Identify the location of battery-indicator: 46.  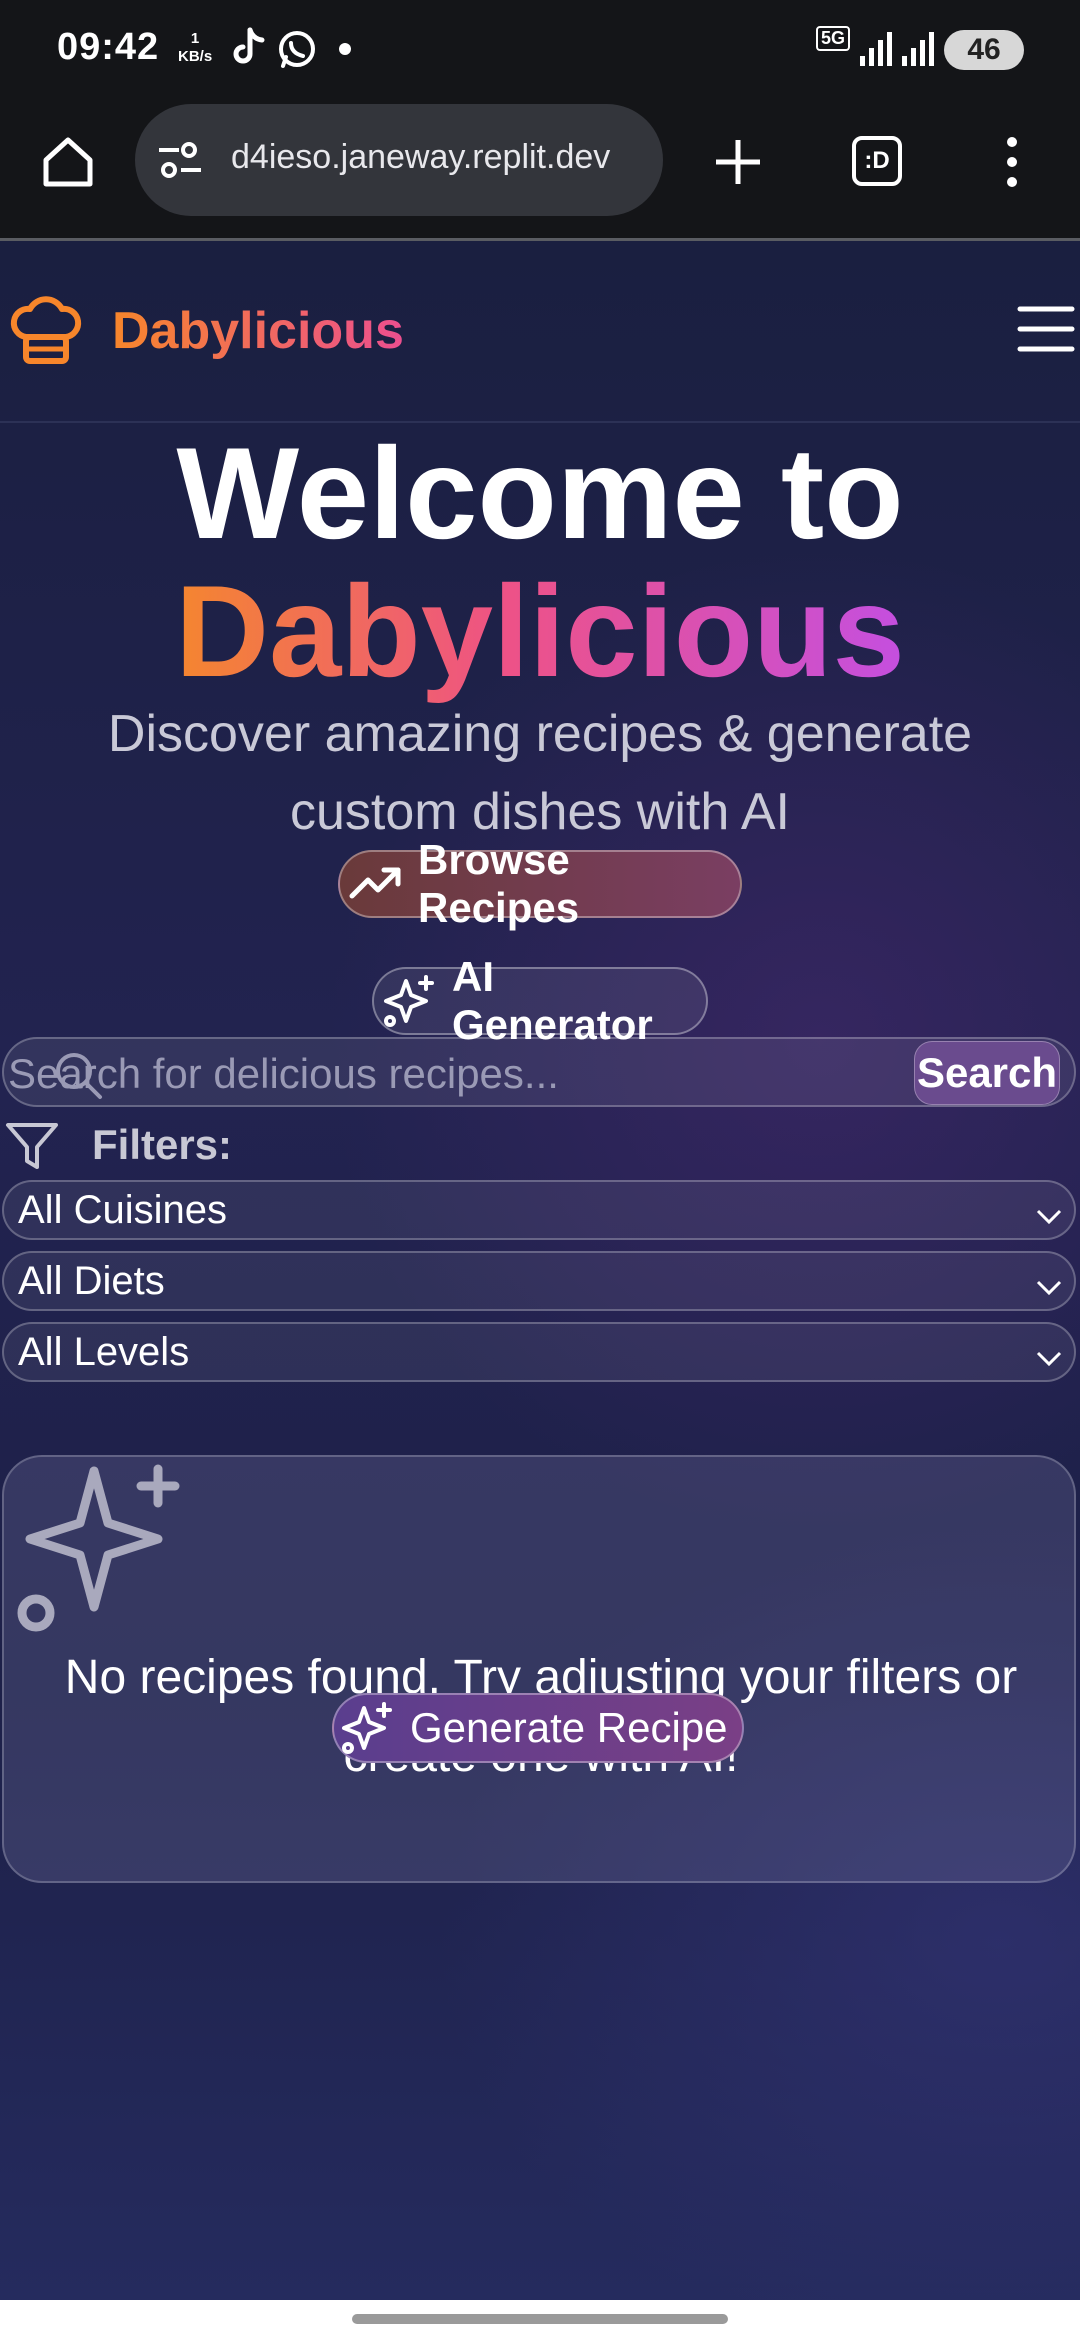
(984, 50).